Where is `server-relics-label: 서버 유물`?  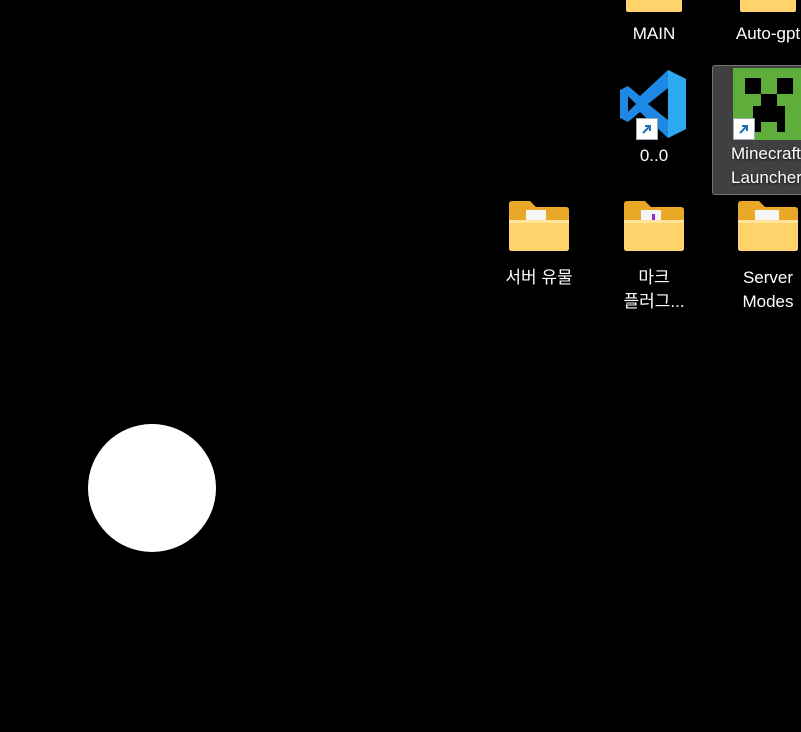
server-relics-label: 서버 유물 is located at coordinates (539, 277).